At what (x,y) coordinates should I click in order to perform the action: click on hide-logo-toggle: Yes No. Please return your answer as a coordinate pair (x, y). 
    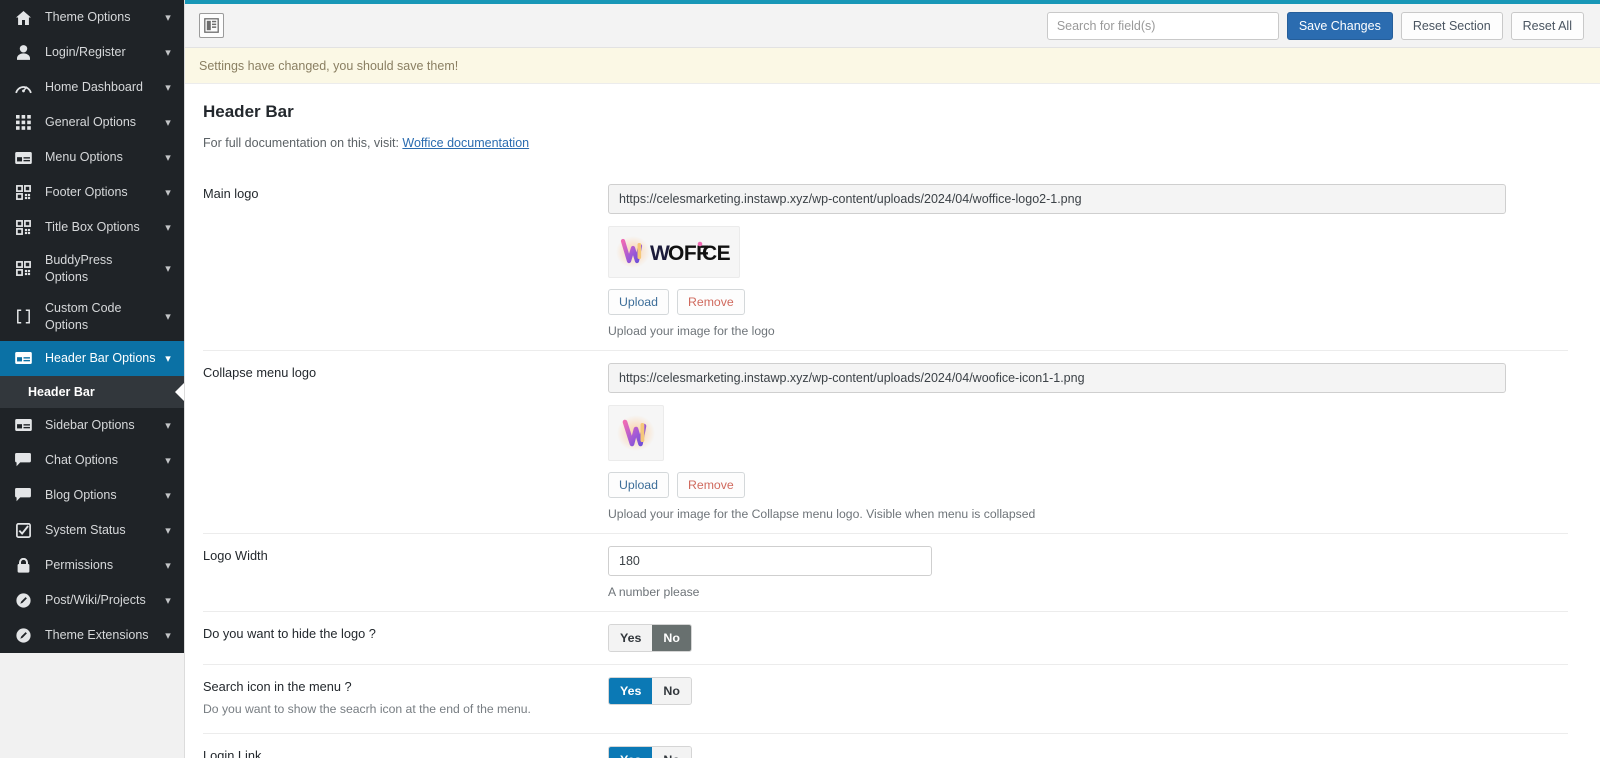
    Looking at the image, I should click on (650, 638).